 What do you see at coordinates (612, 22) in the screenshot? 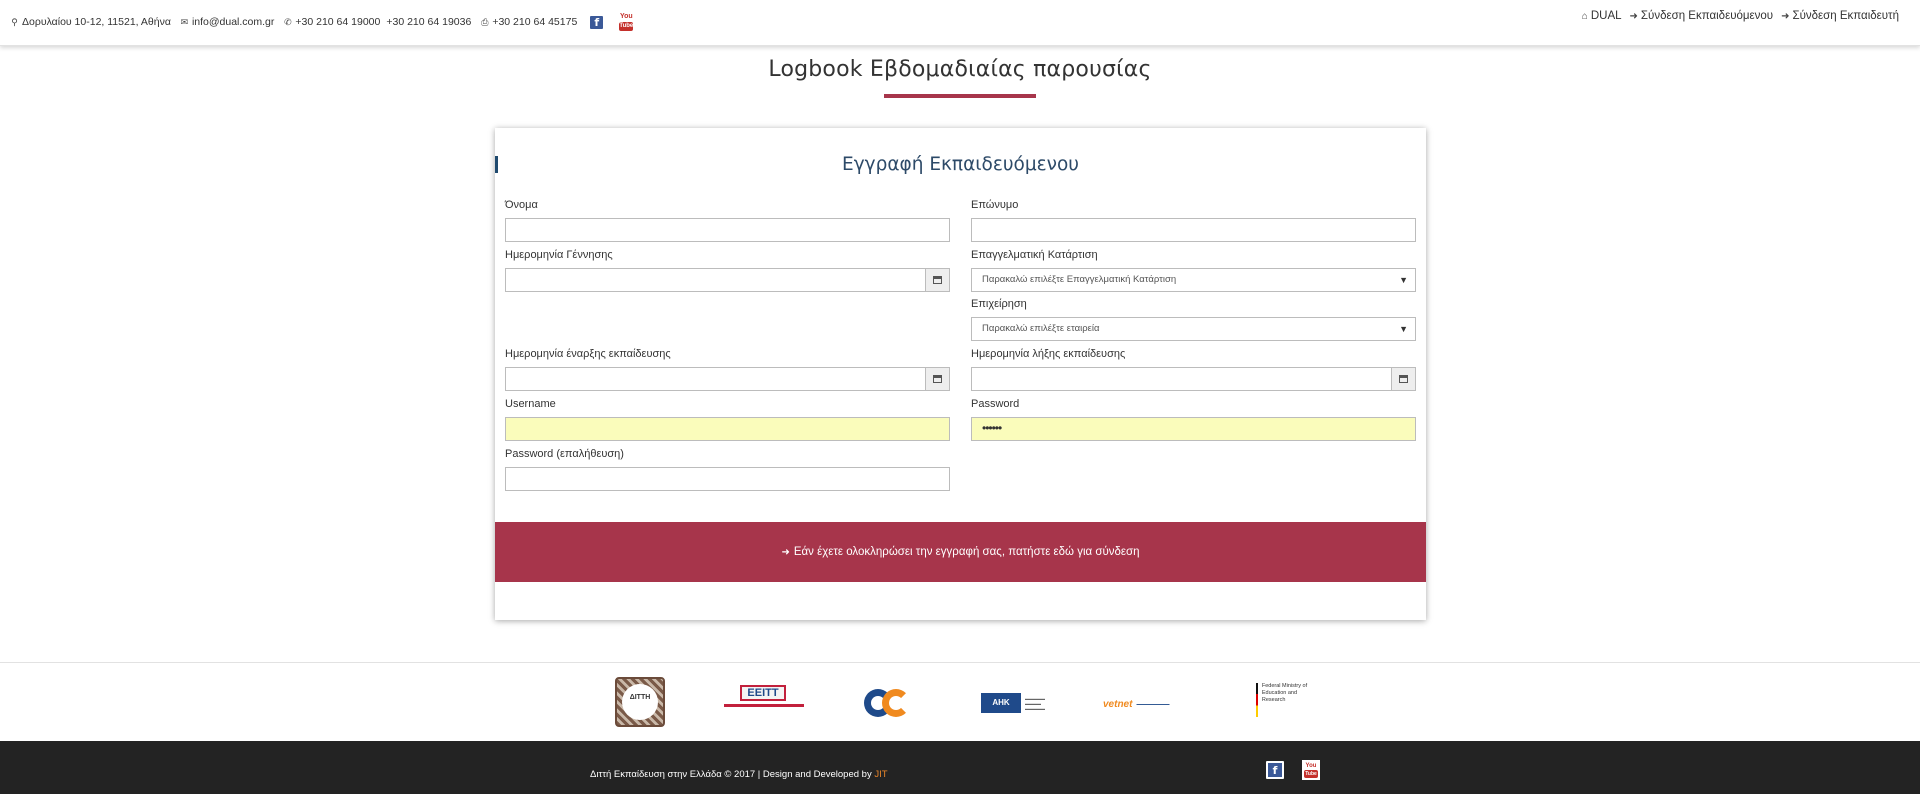
I see `social-links: f You Tube` at bounding box center [612, 22].